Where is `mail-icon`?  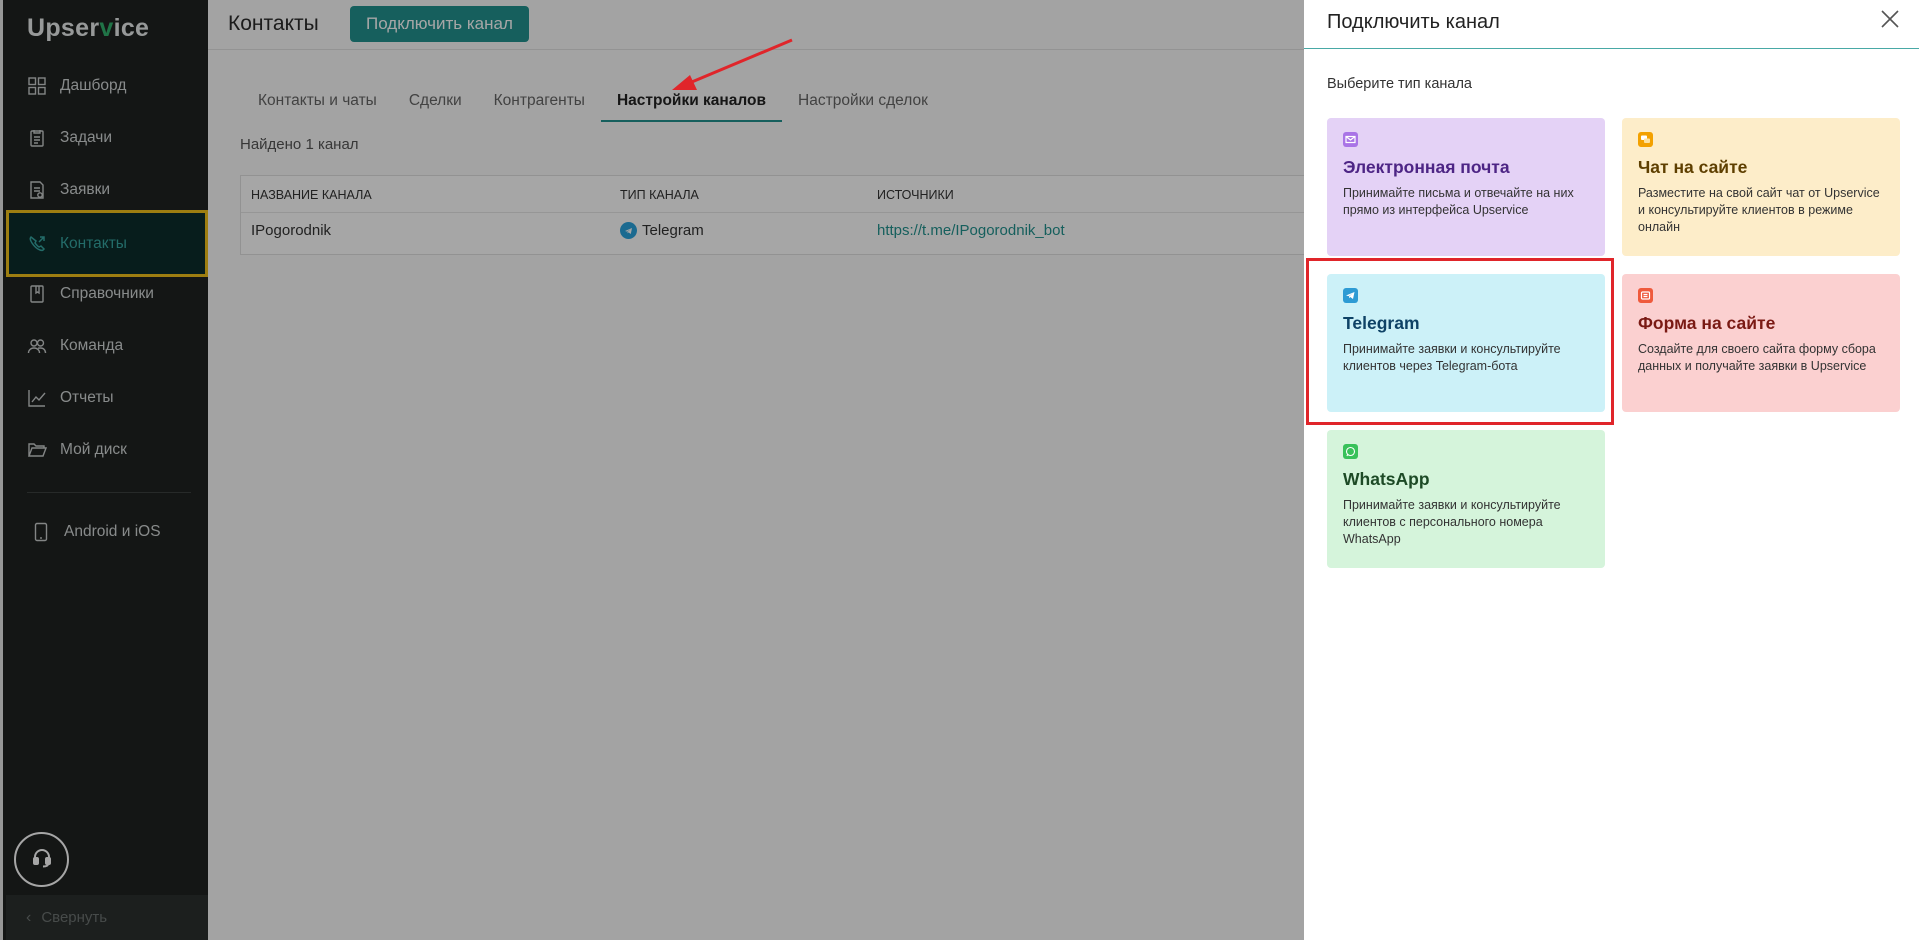
mail-icon is located at coordinates (1350, 139).